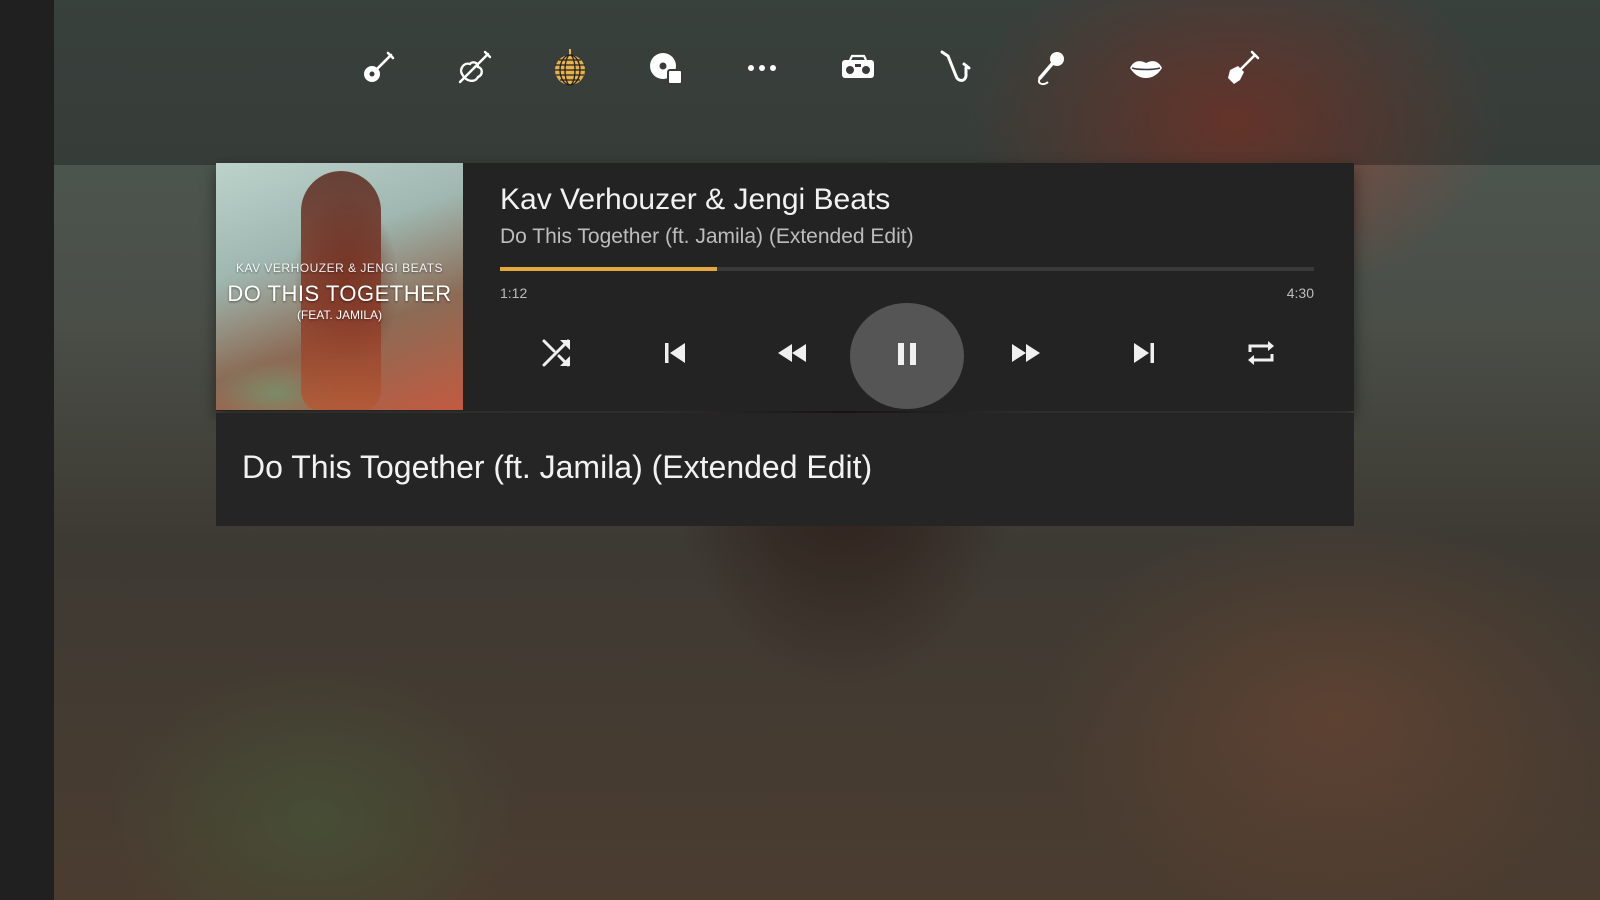  I want to click on microphone-icon, so click(1050, 70).